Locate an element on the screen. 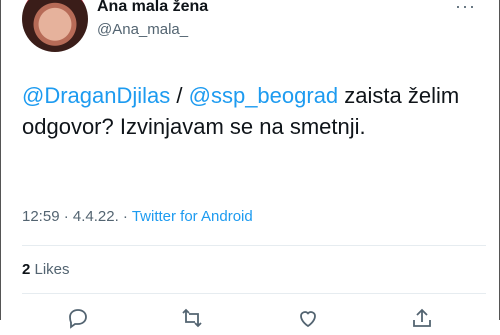 The height and width of the screenshot is (335, 500). likes-label: Likes is located at coordinates (50, 269).